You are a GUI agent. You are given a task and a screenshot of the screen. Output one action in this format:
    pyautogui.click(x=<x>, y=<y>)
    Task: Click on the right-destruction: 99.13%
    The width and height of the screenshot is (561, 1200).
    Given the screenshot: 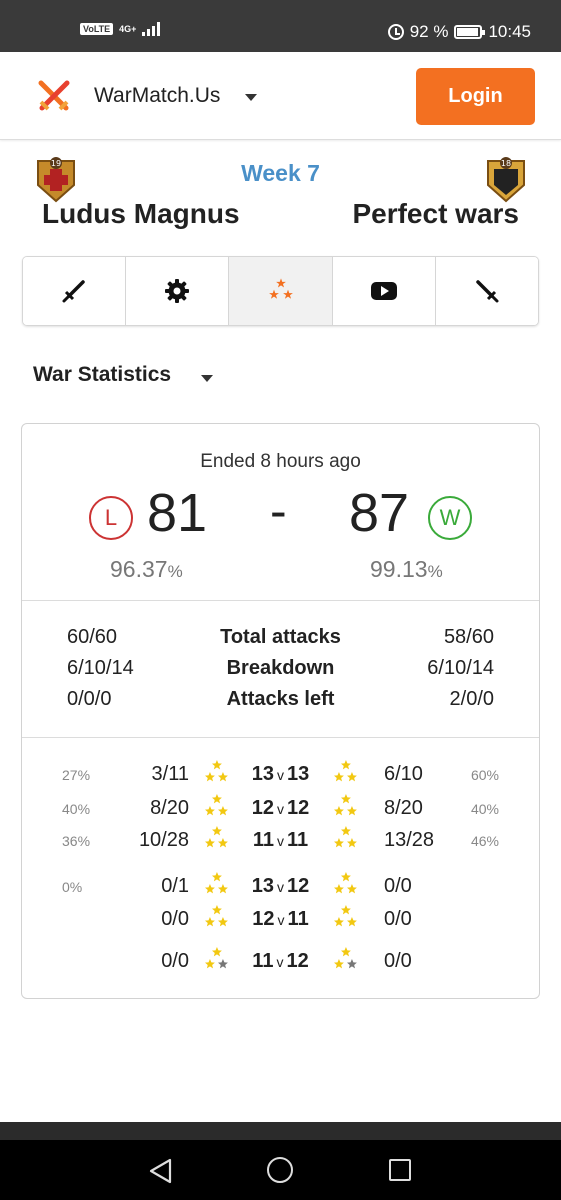 What is the action you would take?
    pyautogui.click(x=406, y=569)
    